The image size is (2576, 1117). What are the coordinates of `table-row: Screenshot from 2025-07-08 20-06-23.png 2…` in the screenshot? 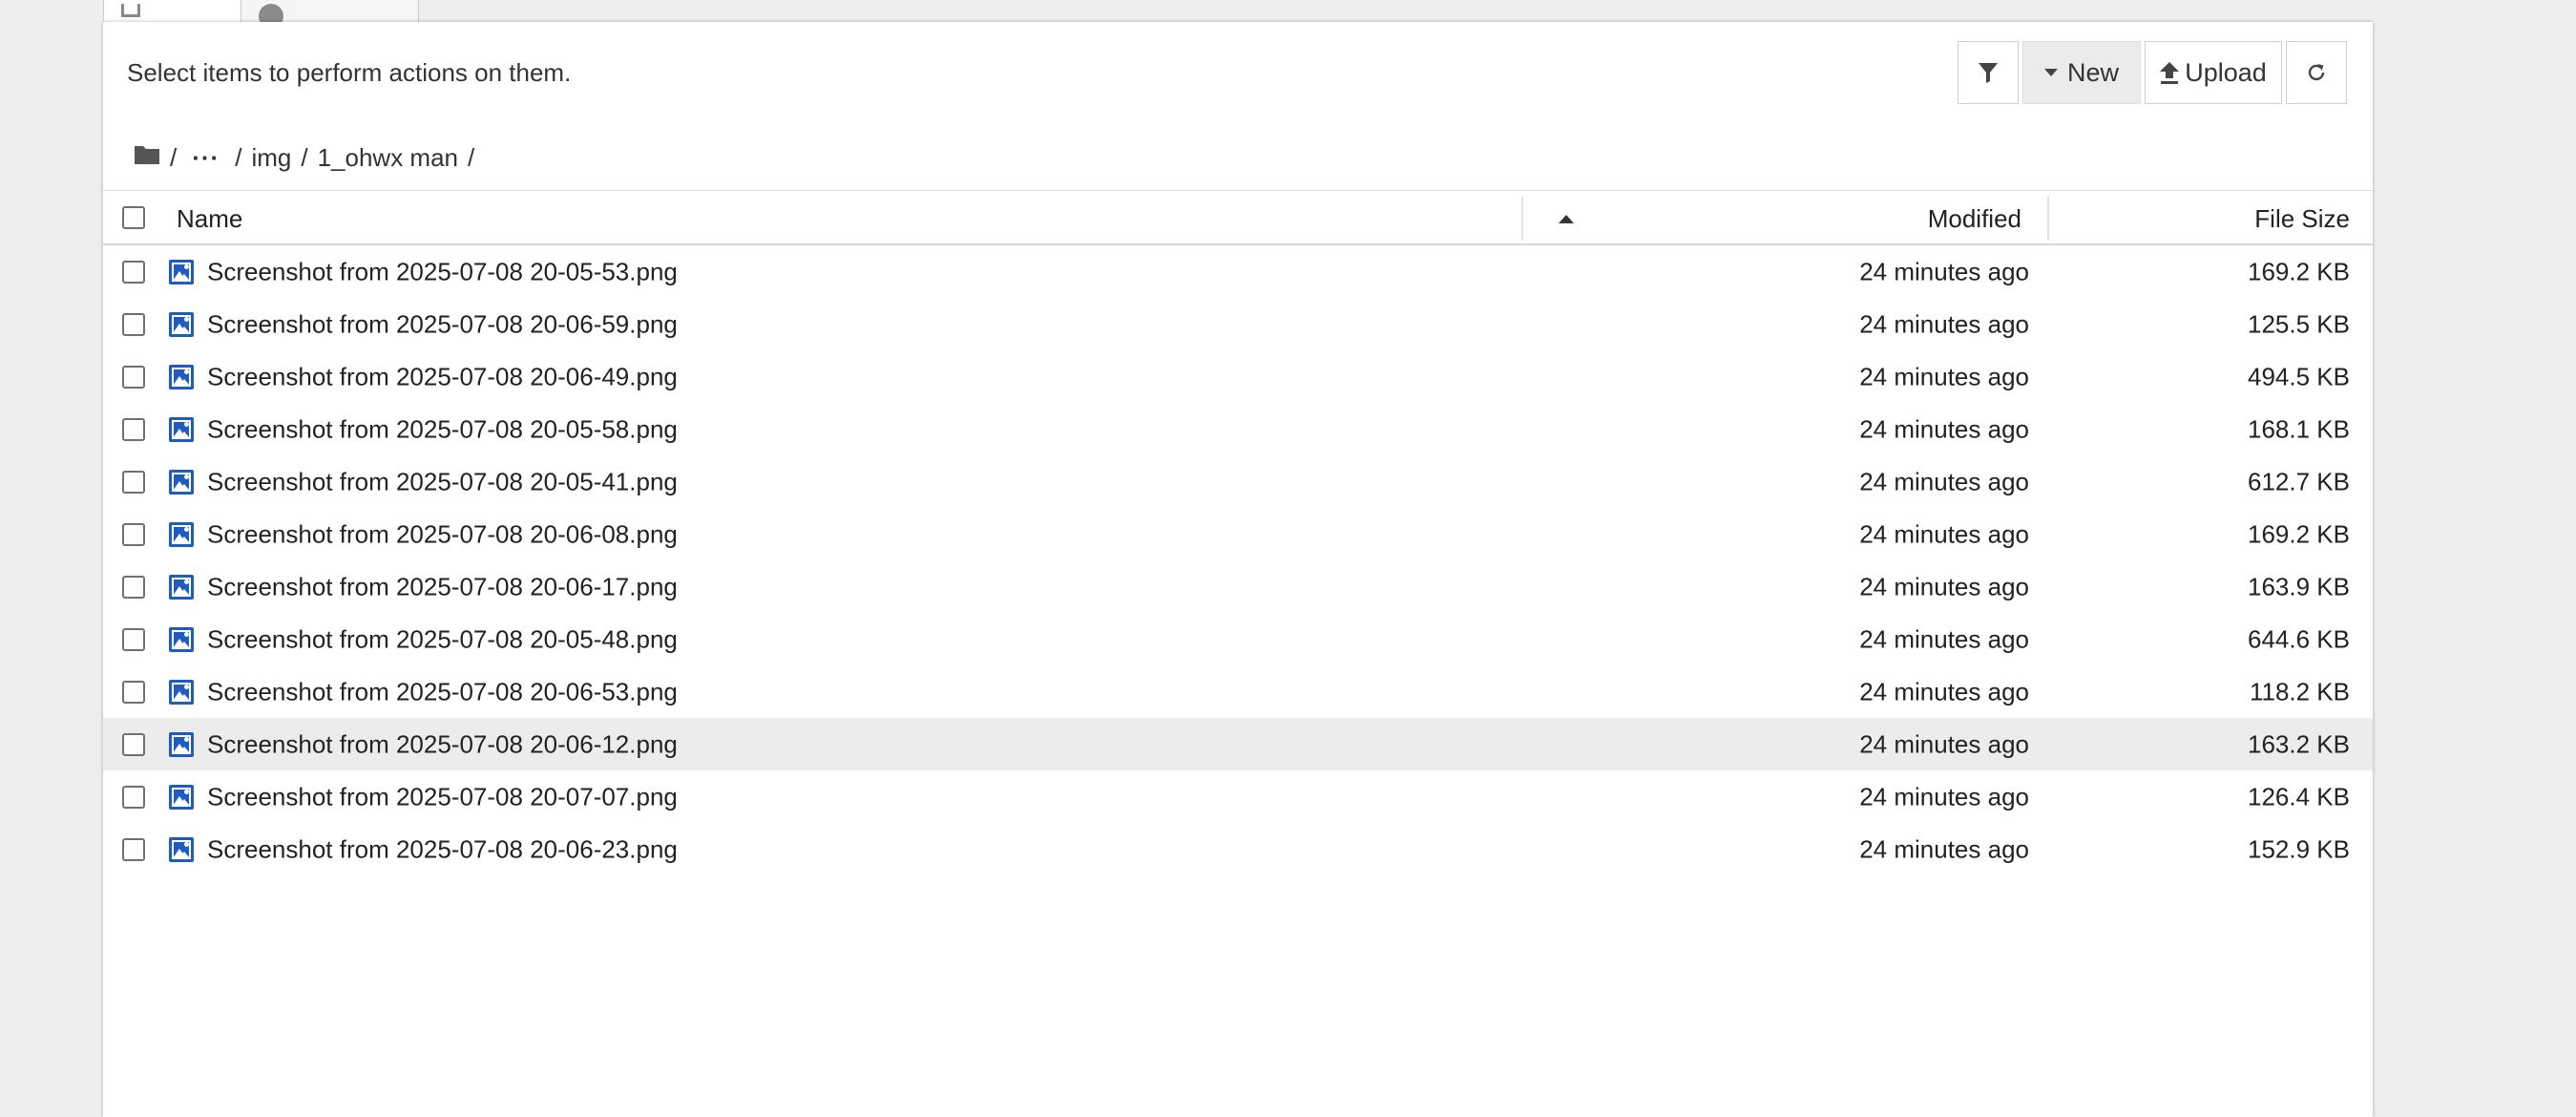 It's located at (1238, 849).